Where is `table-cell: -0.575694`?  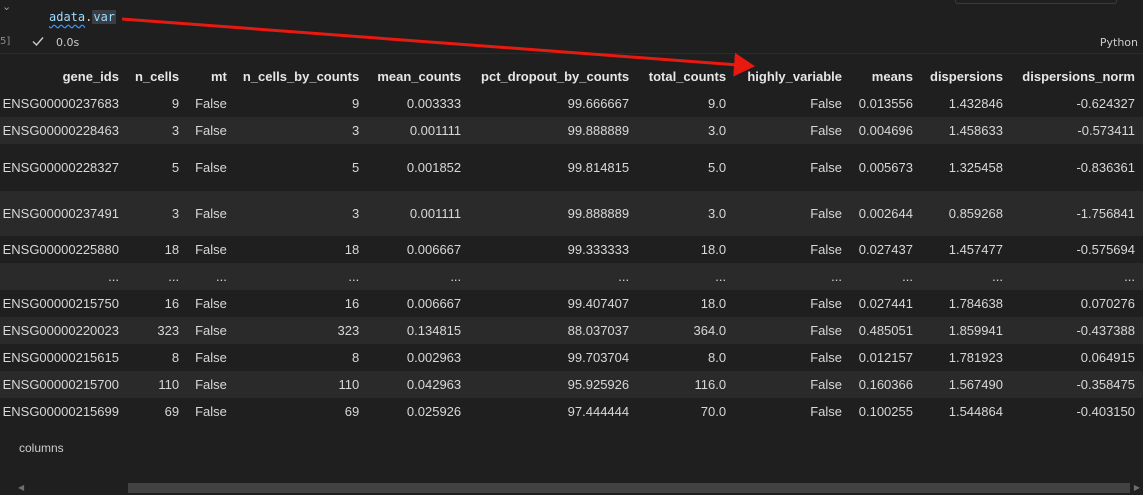 table-cell: -0.575694 is located at coordinates (1076, 249).